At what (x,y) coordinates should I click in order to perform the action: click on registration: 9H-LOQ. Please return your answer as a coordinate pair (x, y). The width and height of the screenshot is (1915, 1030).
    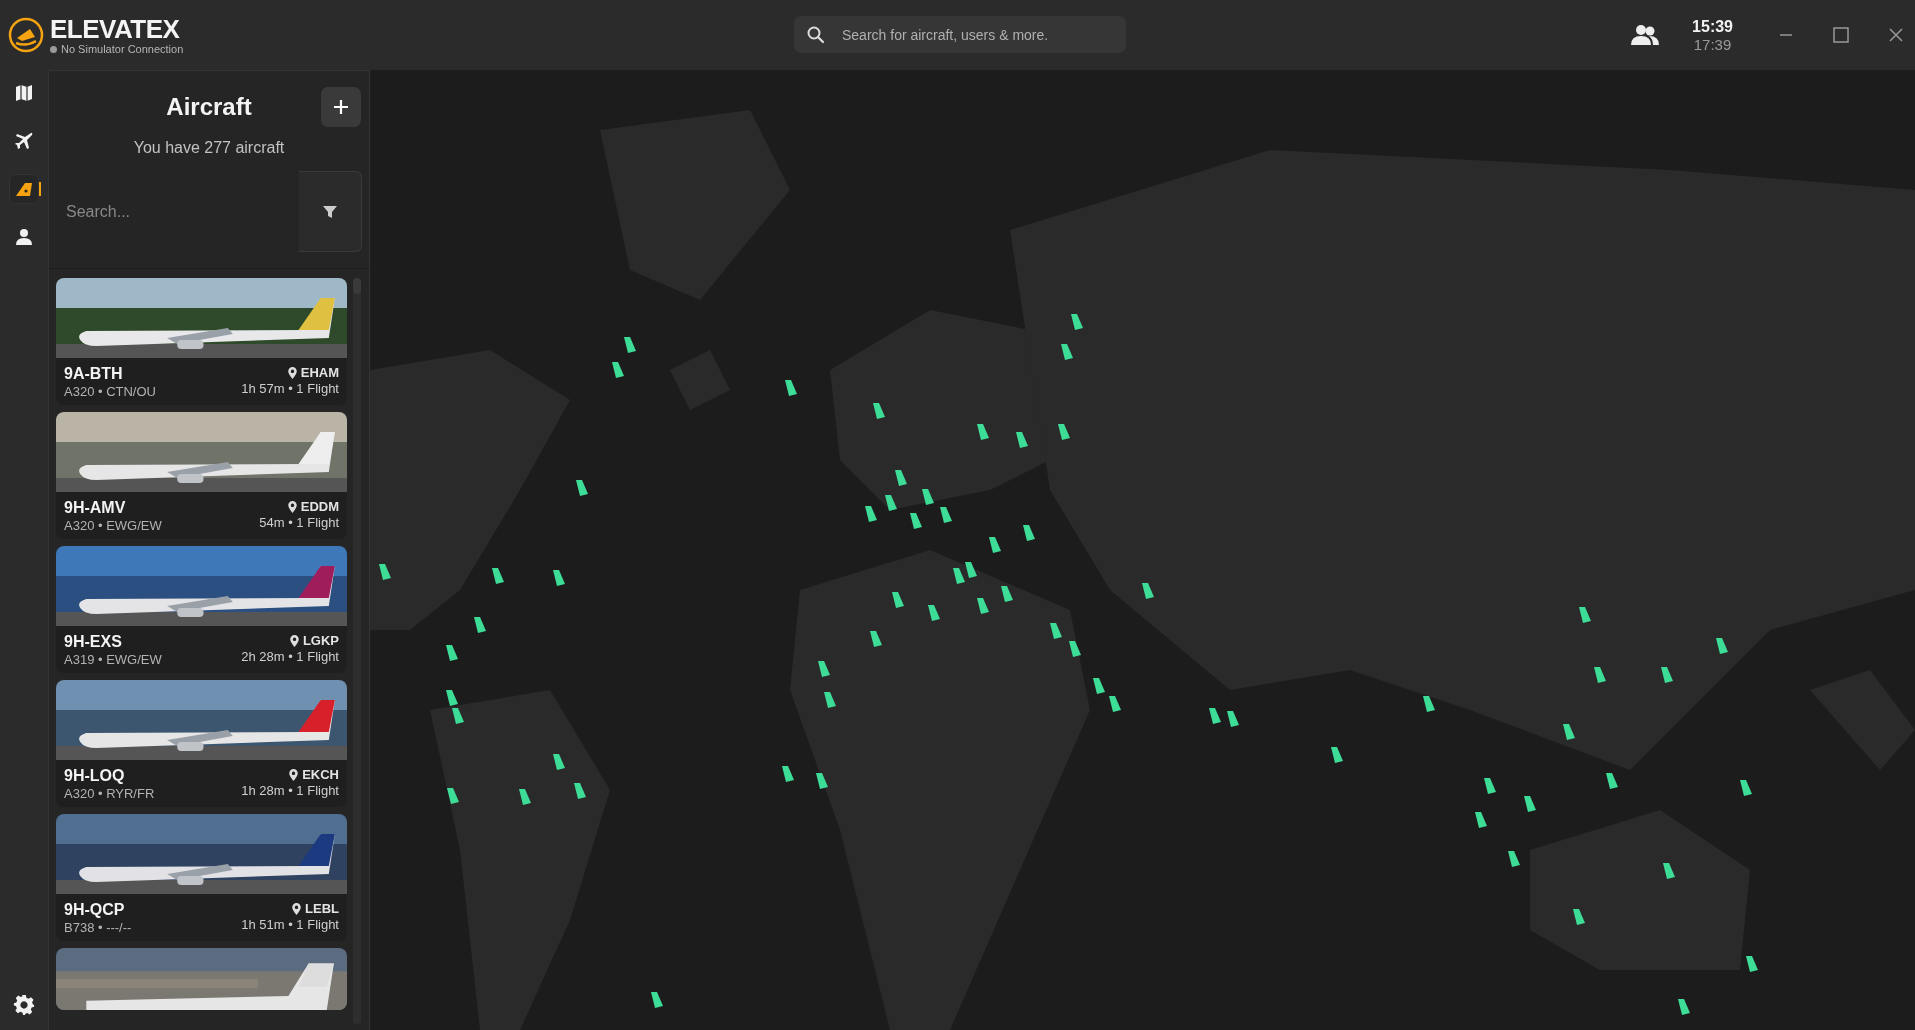
    Looking at the image, I should click on (95, 776).